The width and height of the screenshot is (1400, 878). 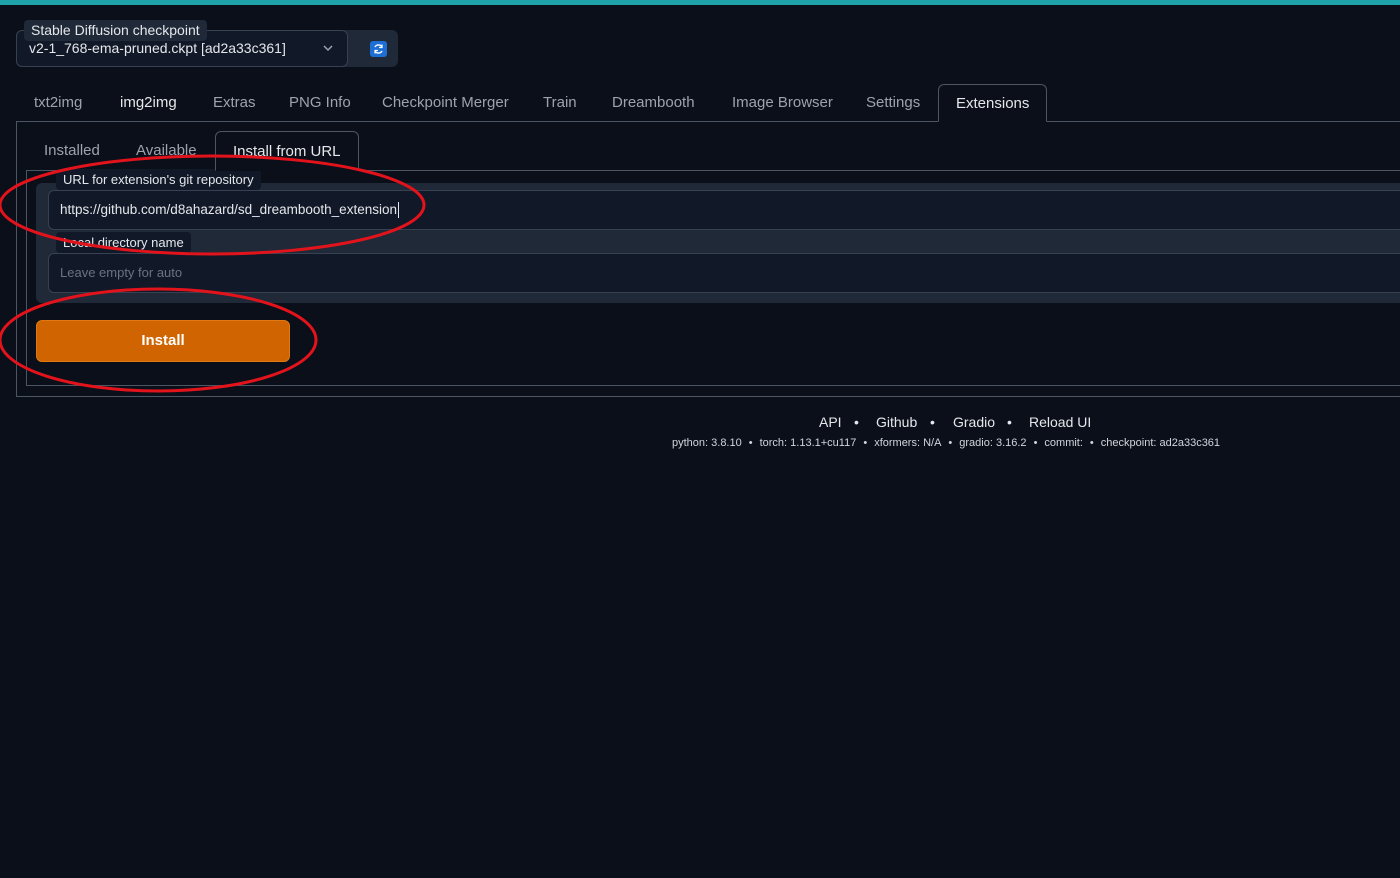 I want to click on info-torch: torch: 1.13.1+cu117, so click(x=808, y=443).